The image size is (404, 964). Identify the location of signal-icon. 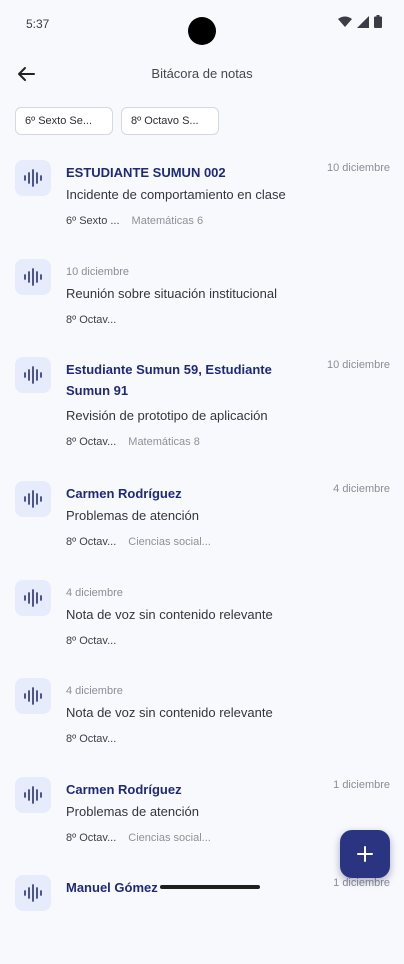
(363, 21).